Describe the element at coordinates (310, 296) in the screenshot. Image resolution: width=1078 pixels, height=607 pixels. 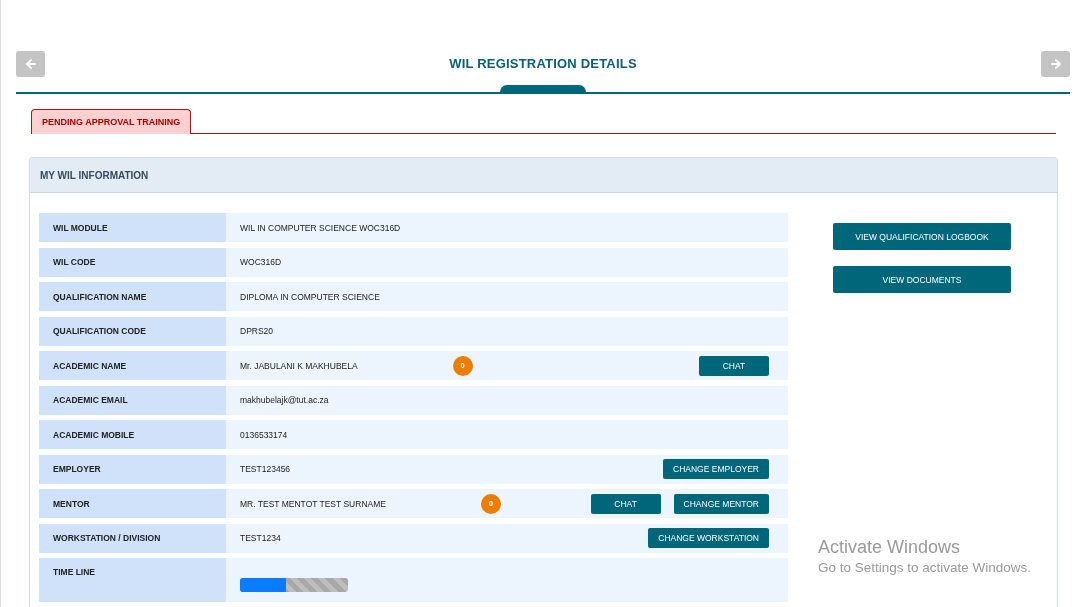
I see `value-text: DIPLOMA IN COMPUTER SCIENCE` at that location.